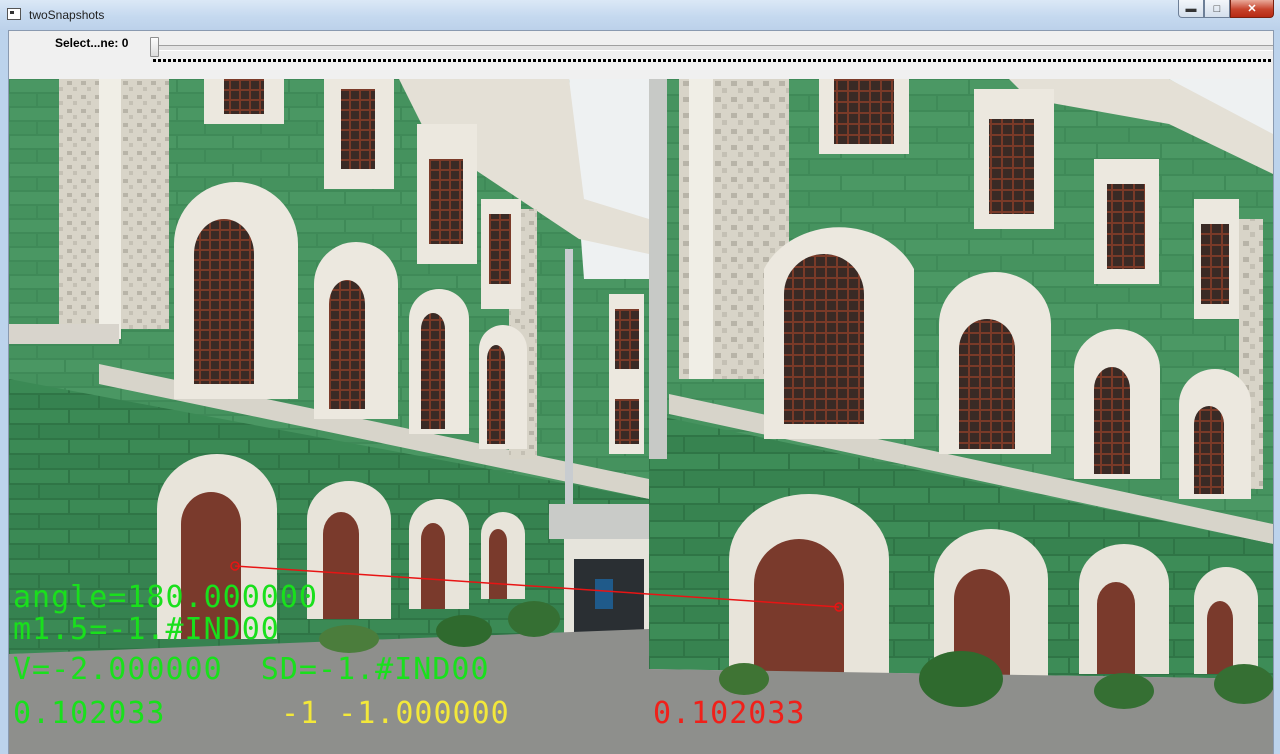  What do you see at coordinates (1217, 9) in the screenshot?
I see `maximize-button: □` at bounding box center [1217, 9].